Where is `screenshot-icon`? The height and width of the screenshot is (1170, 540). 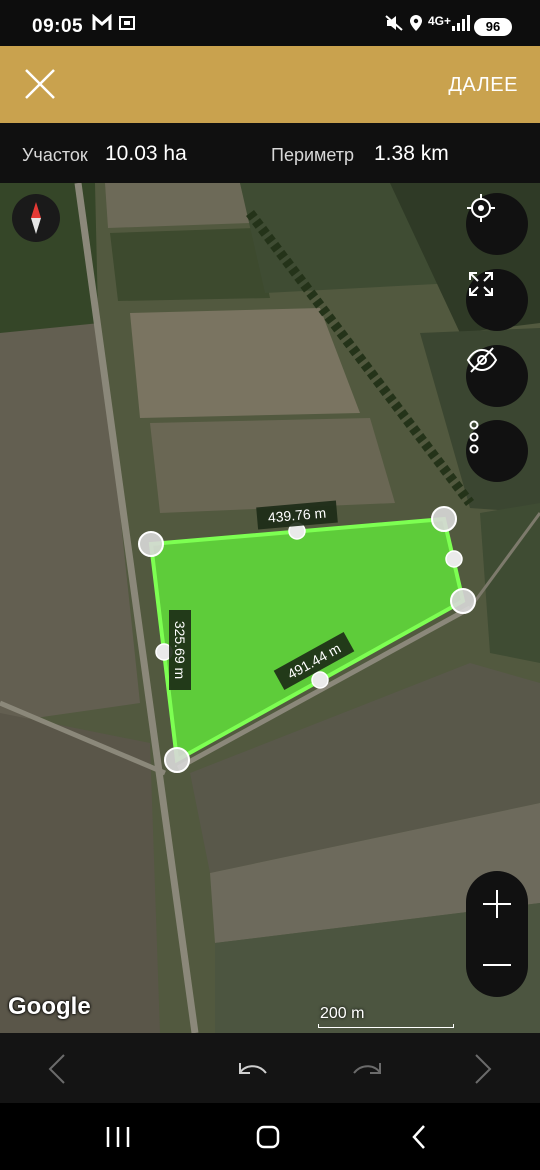 screenshot-icon is located at coordinates (127, 25).